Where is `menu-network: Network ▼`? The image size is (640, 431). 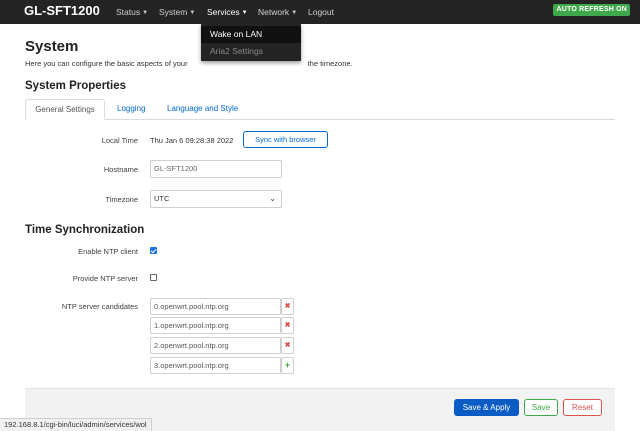 menu-network: Network ▼ is located at coordinates (277, 12).